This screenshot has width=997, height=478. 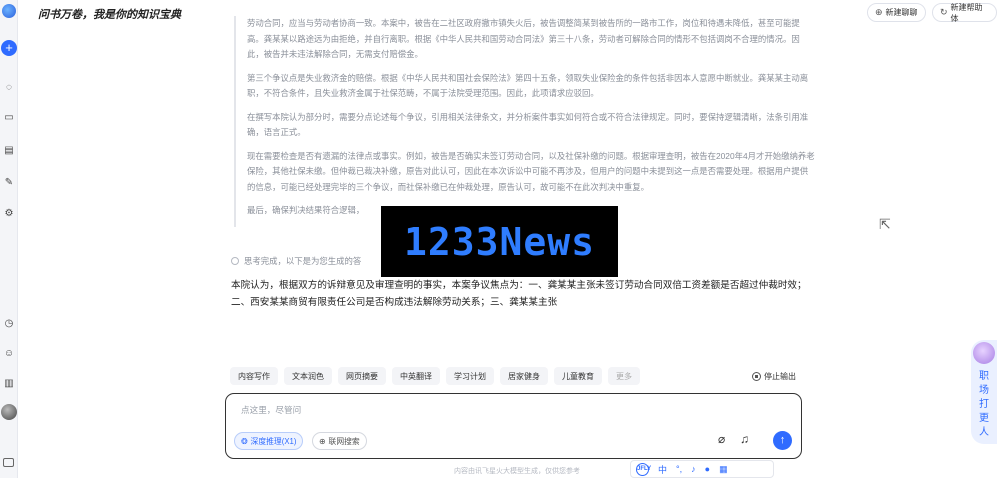 I want to click on thinking-done: 思考完成，以下是为您生成的答, so click(x=296, y=261).